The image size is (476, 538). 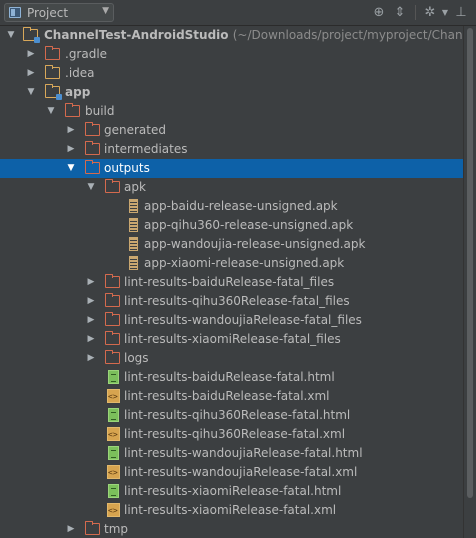 I want to click on project-view-label: Project, so click(x=48, y=13).